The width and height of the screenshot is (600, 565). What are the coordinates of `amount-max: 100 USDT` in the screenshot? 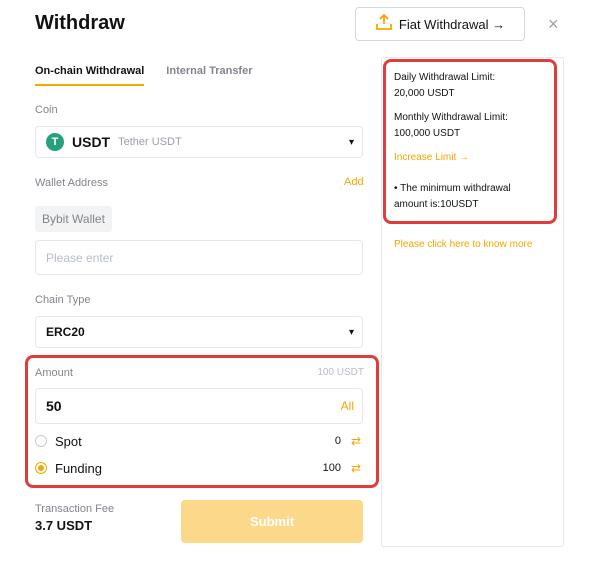 It's located at (340, 372).